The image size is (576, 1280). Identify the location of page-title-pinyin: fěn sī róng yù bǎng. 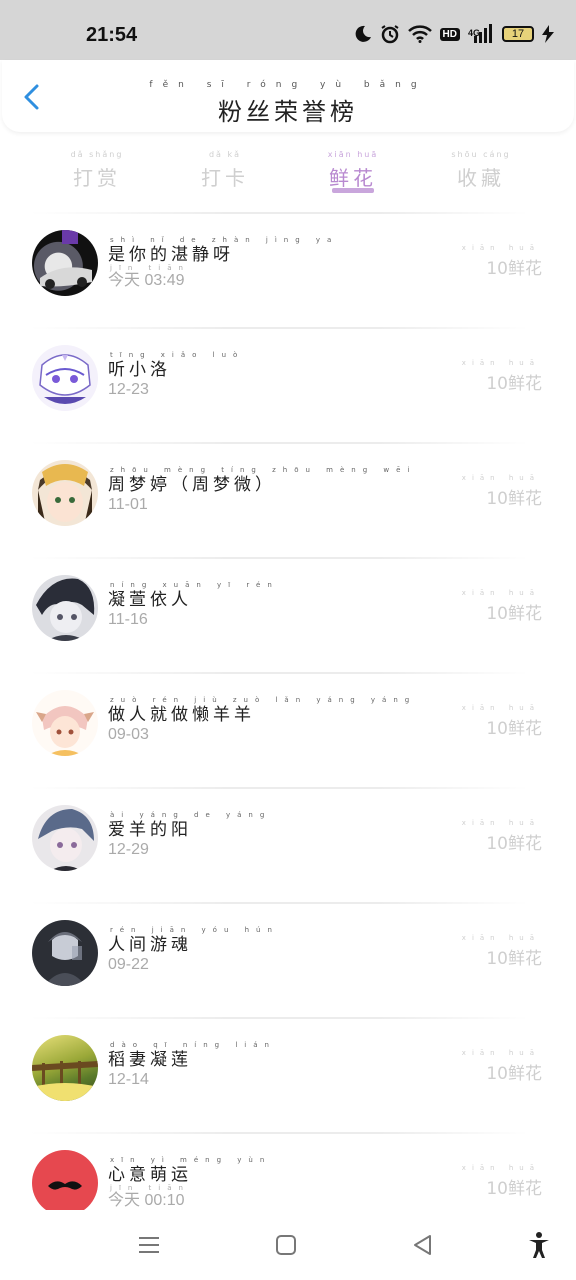
(288, 85).